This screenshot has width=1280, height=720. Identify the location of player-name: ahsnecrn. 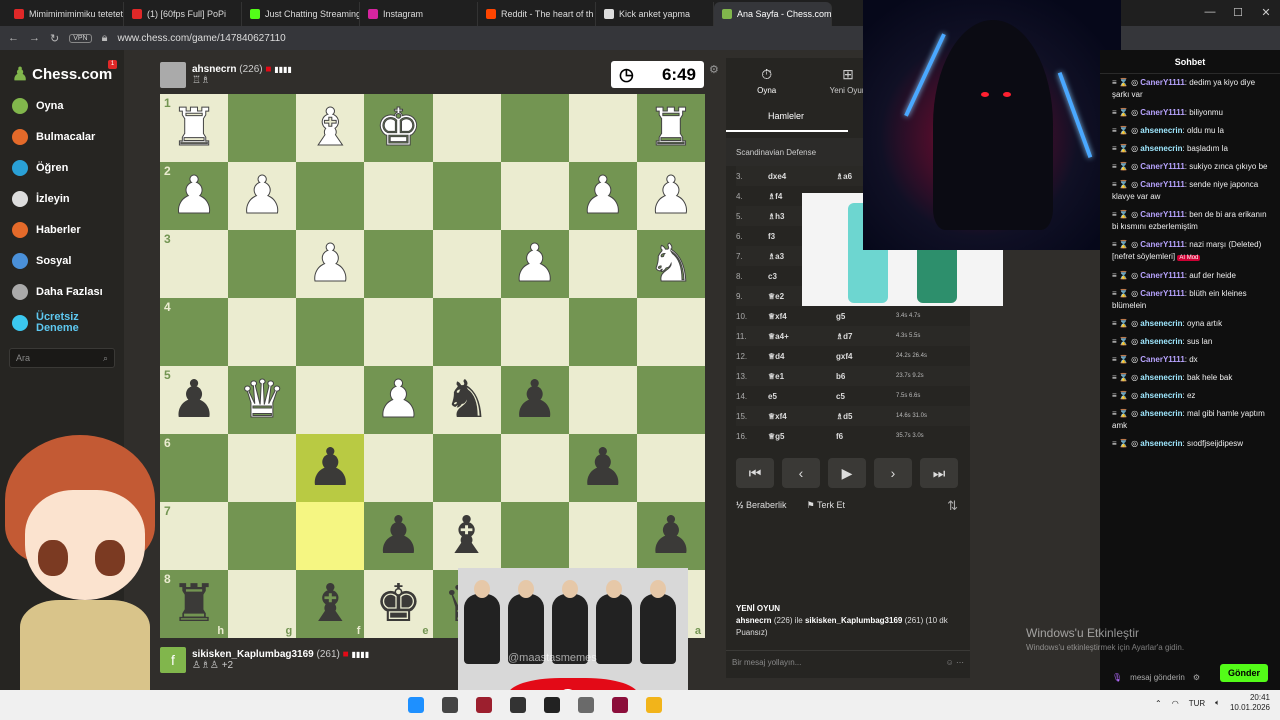
(754, 620).